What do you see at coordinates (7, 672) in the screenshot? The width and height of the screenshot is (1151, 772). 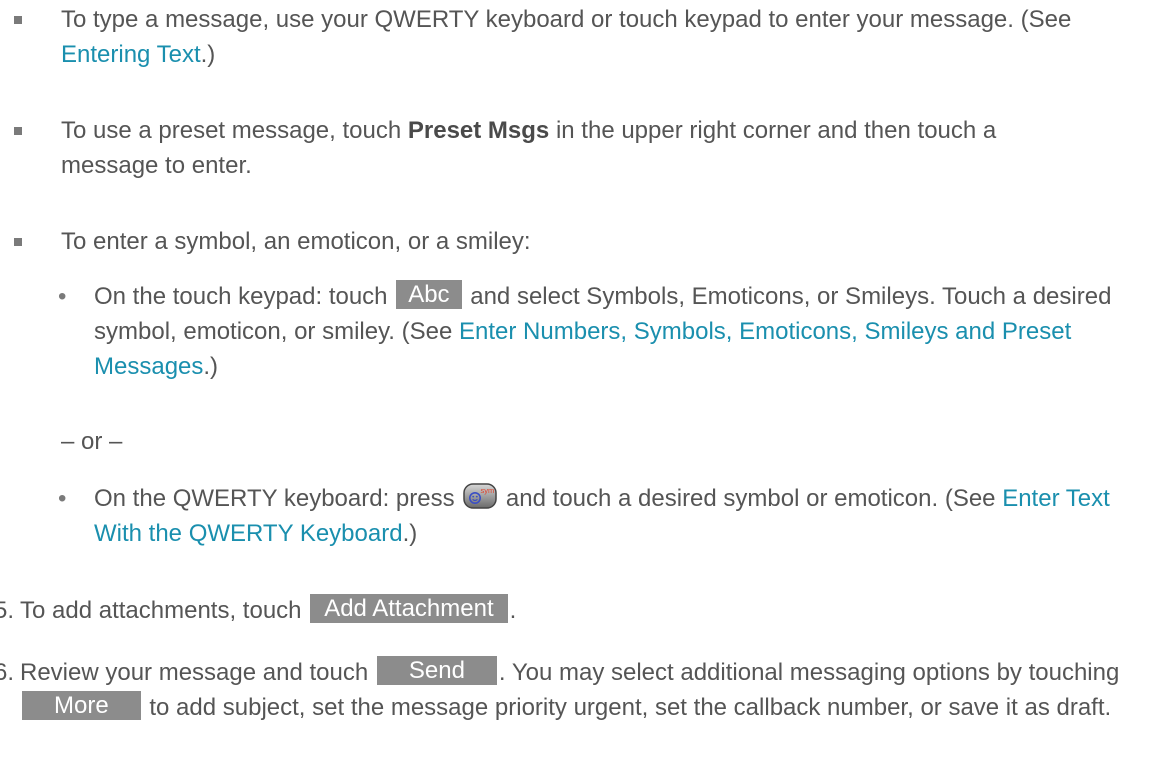 I see `step-number: 6.` at bounding box center [7, 672].